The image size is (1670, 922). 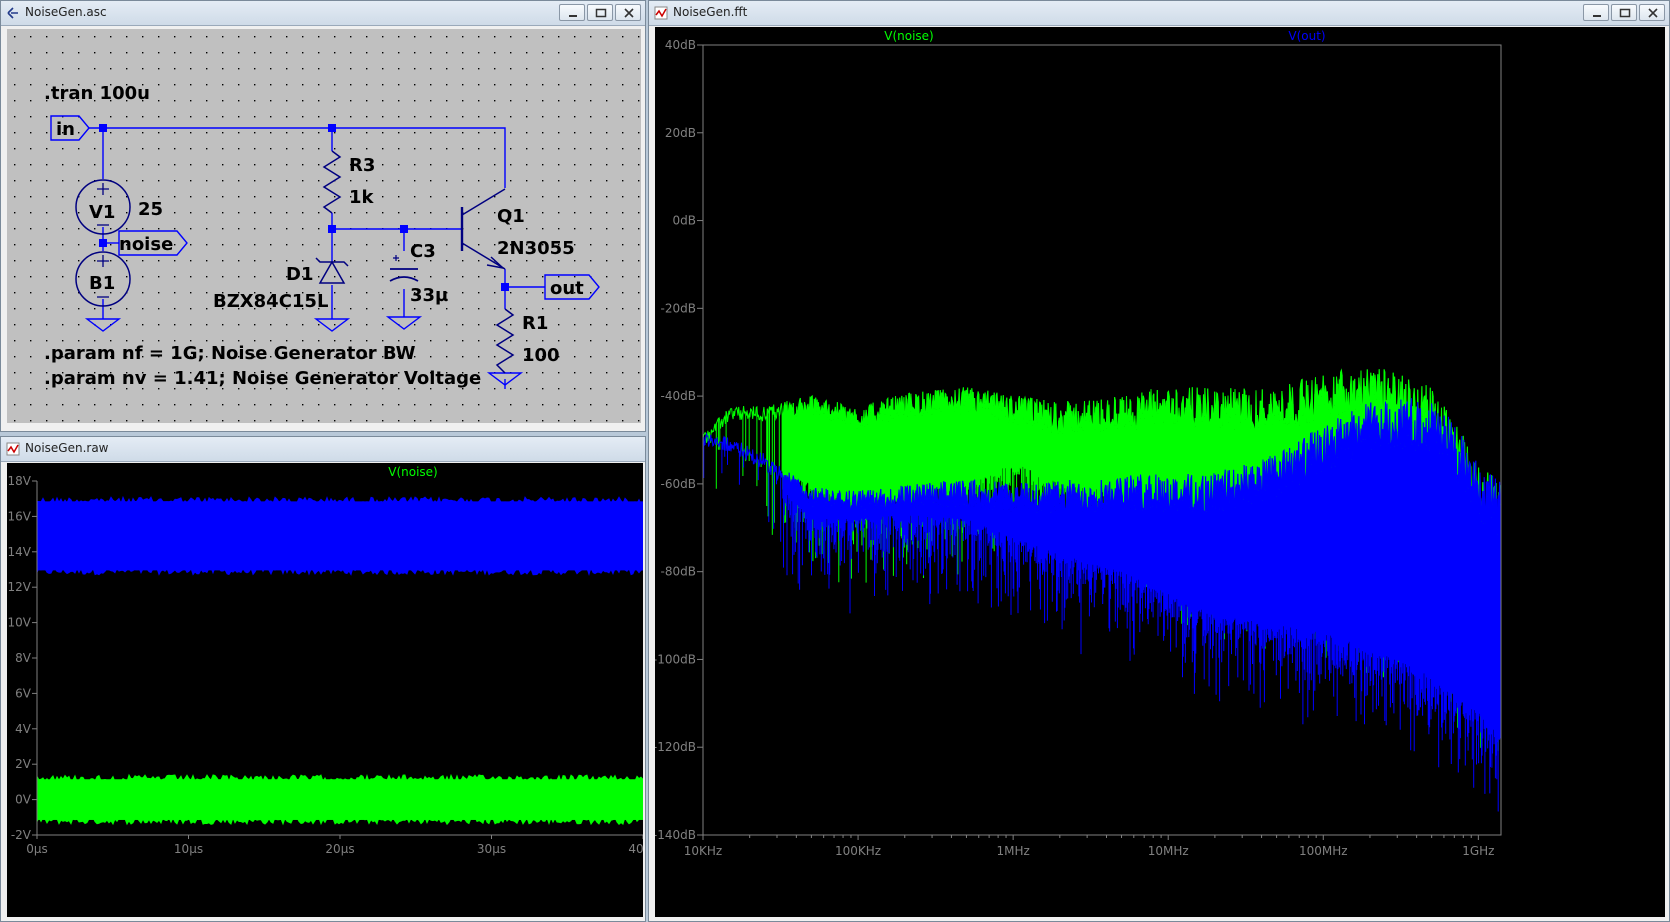 What do you see at coordinates (188, 849) in the screenshot?
I see `raw-x-tick-label: 10µs` at bounding box center [188, 849].